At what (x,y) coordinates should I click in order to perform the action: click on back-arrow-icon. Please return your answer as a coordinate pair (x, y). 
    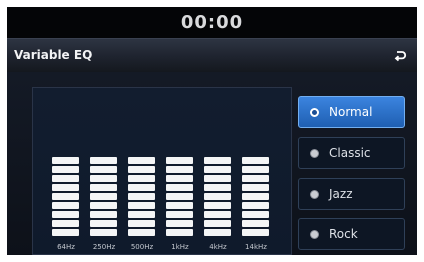
    Looking at the image, I should click on (400, 55).